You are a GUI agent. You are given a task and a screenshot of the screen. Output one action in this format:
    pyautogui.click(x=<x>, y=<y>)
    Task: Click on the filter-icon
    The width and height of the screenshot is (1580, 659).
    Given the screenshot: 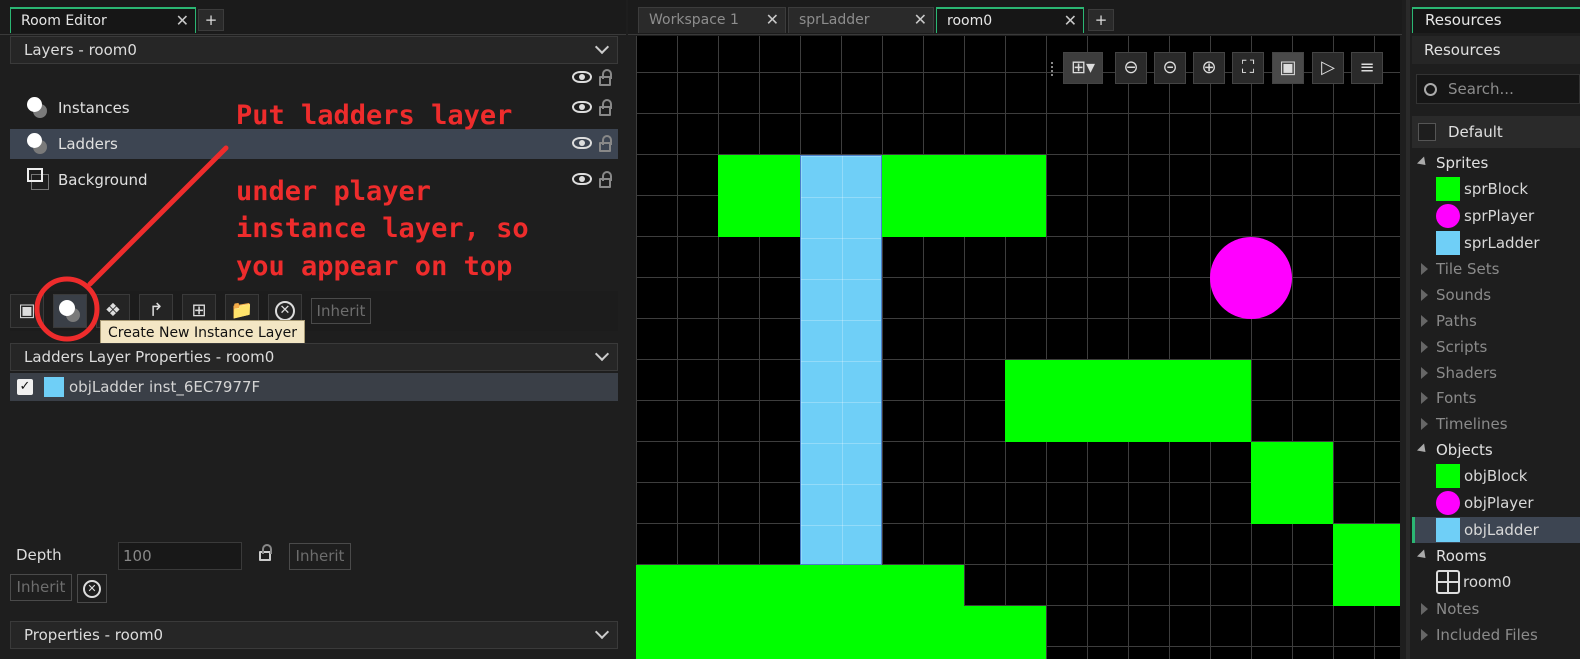 What is the action you would take?
    pyautogui.click(x=1427, y=132)
    